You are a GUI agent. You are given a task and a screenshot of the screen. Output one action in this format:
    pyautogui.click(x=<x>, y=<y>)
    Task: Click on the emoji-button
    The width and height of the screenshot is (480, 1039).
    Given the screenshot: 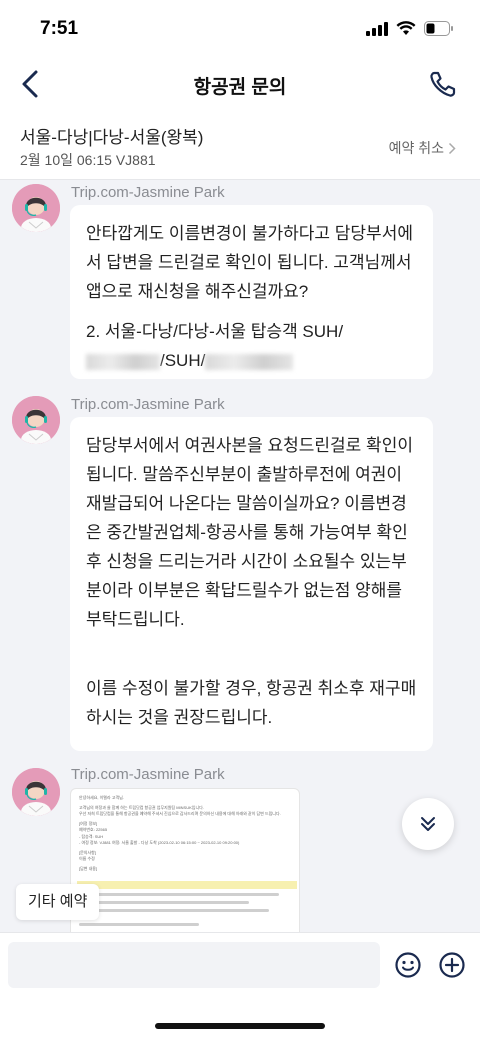 What is the action you would take?
    pyautogui.click(x=408, y=965)
    